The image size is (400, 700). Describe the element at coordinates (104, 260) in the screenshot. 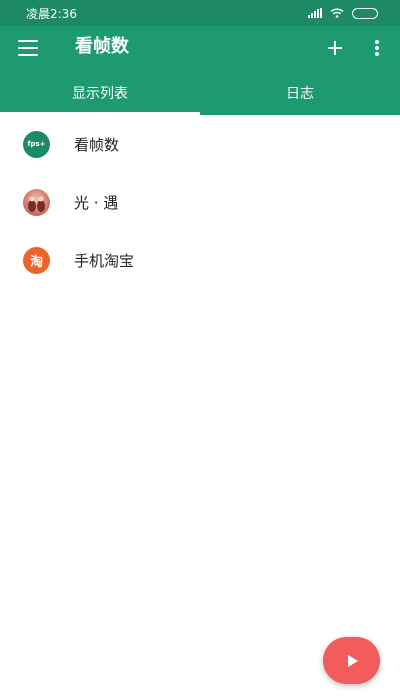

I see `list-item-label: 手机淘宝` at that location.